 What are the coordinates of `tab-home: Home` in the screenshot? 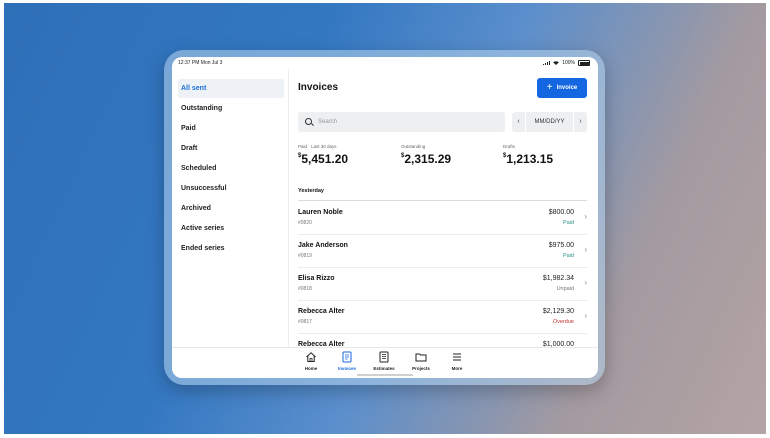 It's located at (311, 361).